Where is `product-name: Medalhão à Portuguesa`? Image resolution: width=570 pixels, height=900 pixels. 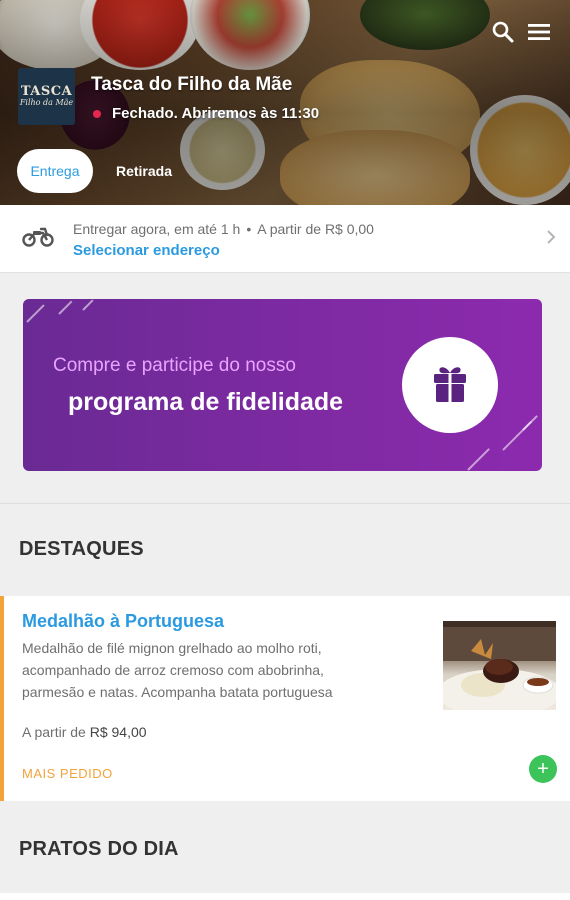
product-name: Medalhão à Portuguesa is located at coordinates (123, 621).